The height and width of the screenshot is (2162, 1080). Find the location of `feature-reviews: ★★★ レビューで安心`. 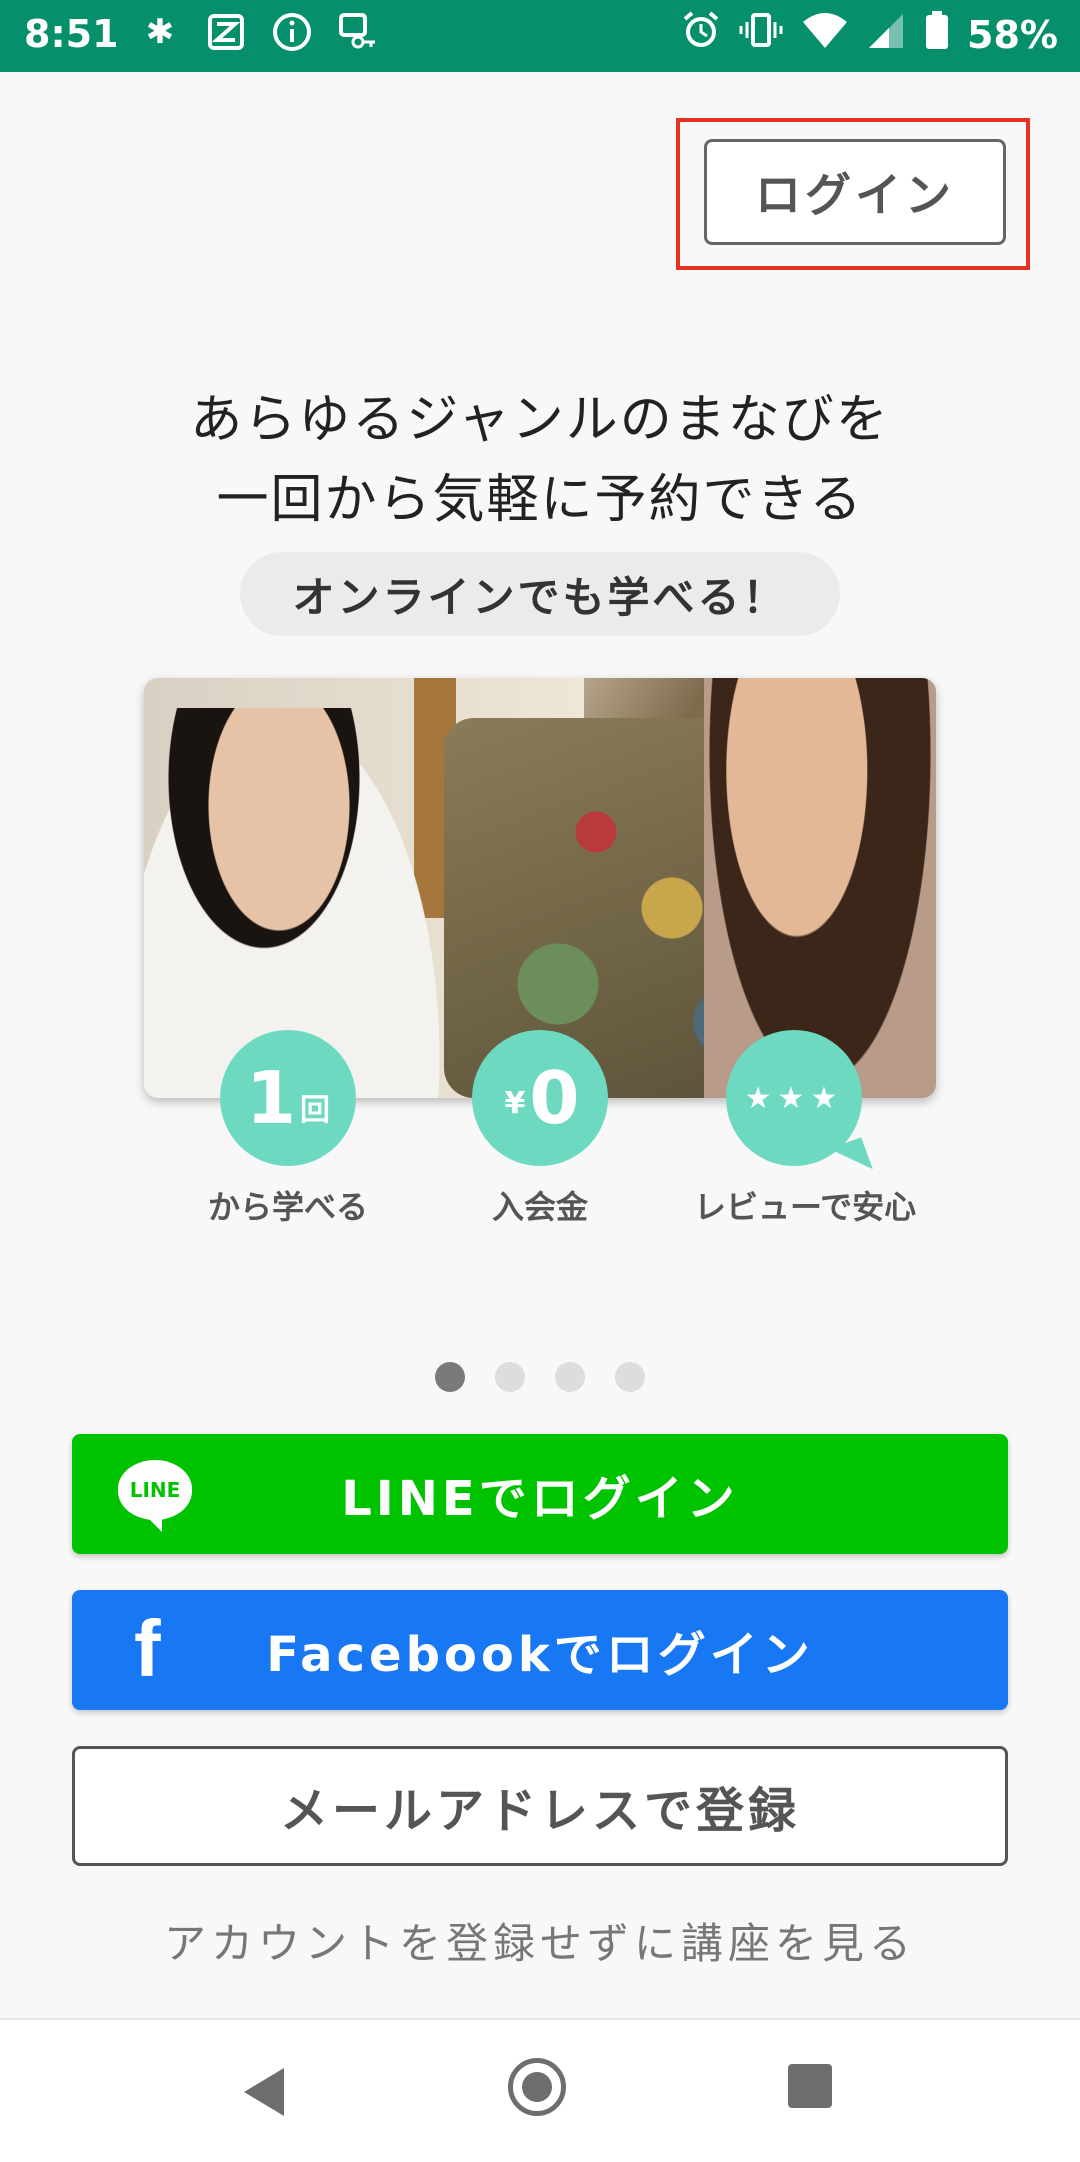

feature-reviews: ★★★ レビューで安心 is located at coordinates (805, 1129).